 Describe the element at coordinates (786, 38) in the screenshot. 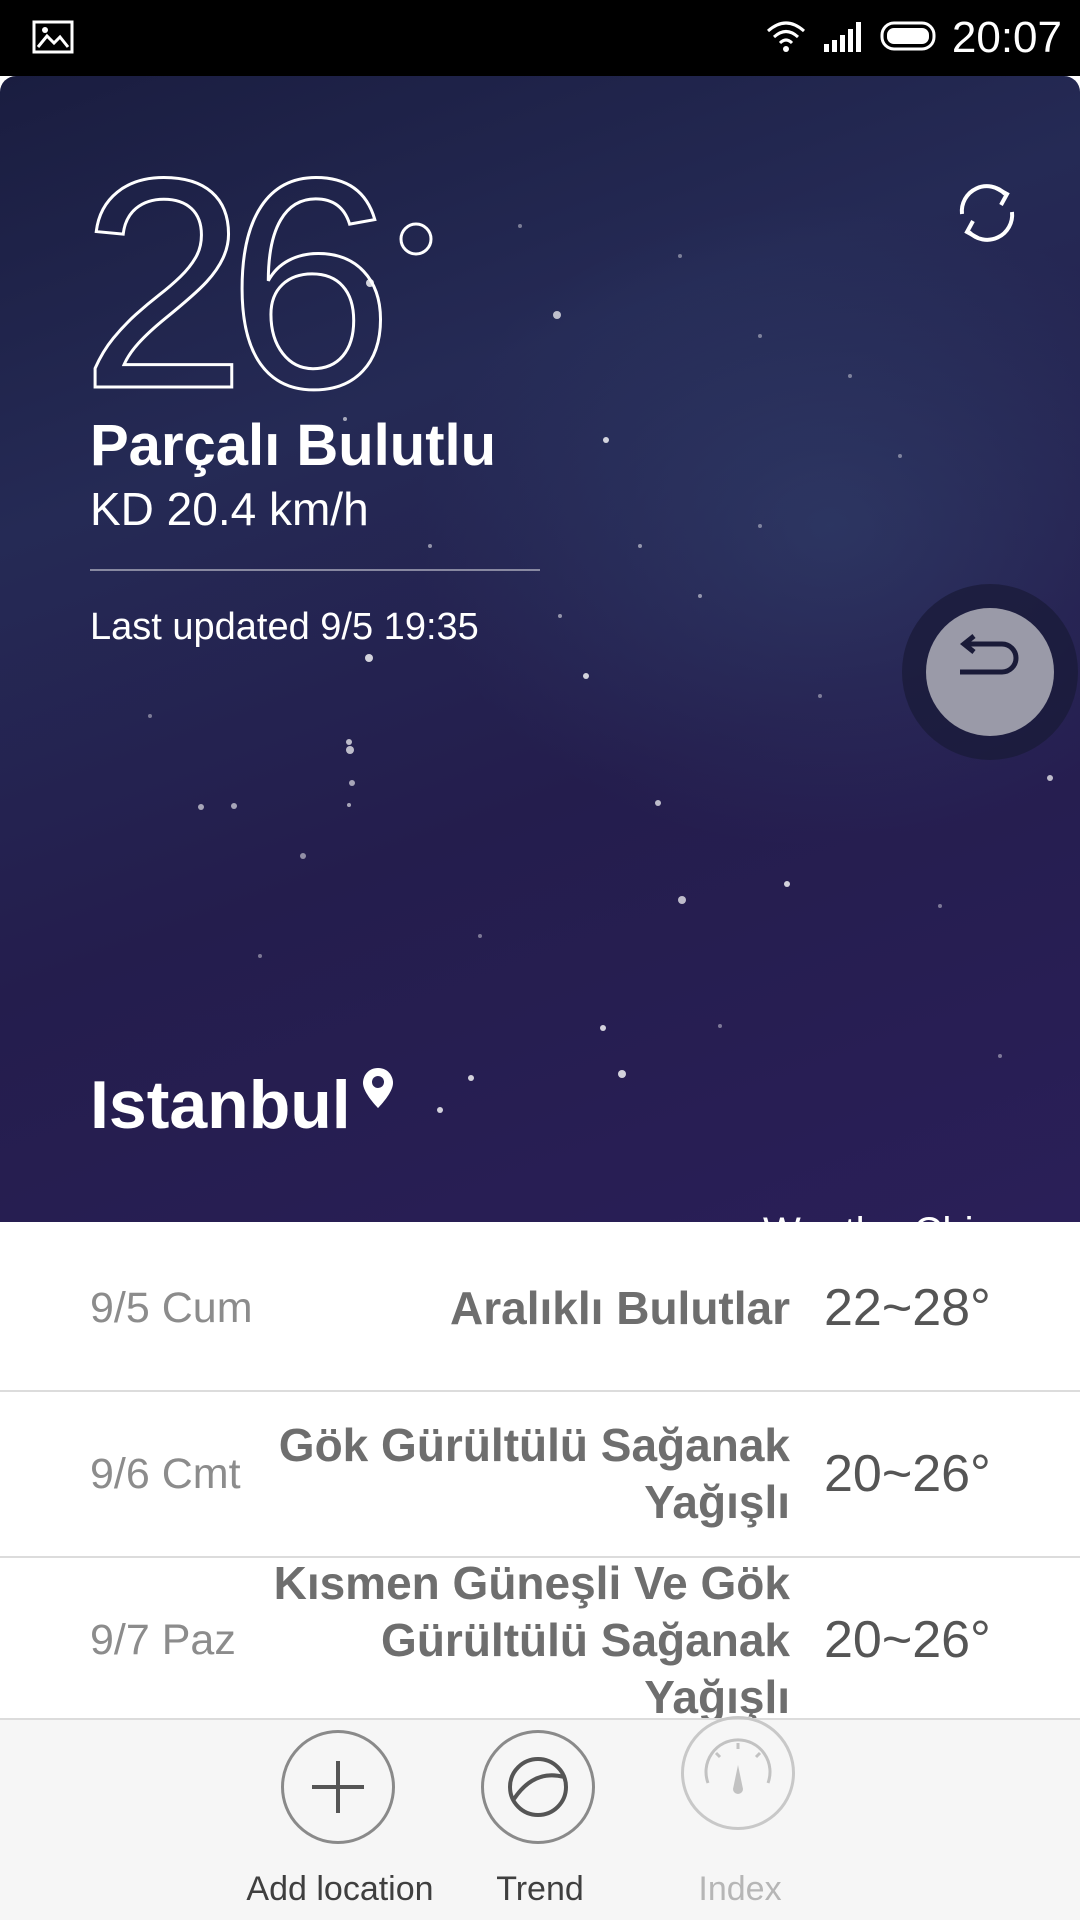

I see `wifi-icon` at that location.